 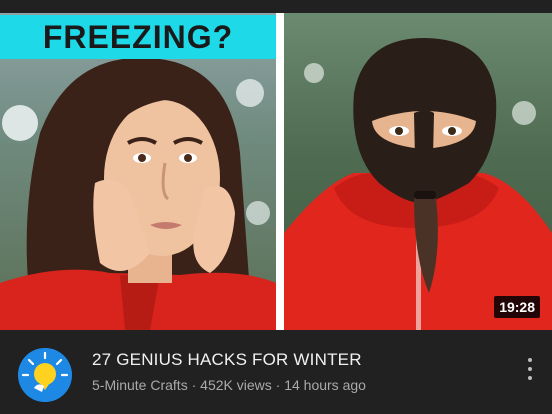 What do you see at coordinates (236, 385) in the screenshot?
I see `view-count: 452K views` at bounding box center [236, 385].